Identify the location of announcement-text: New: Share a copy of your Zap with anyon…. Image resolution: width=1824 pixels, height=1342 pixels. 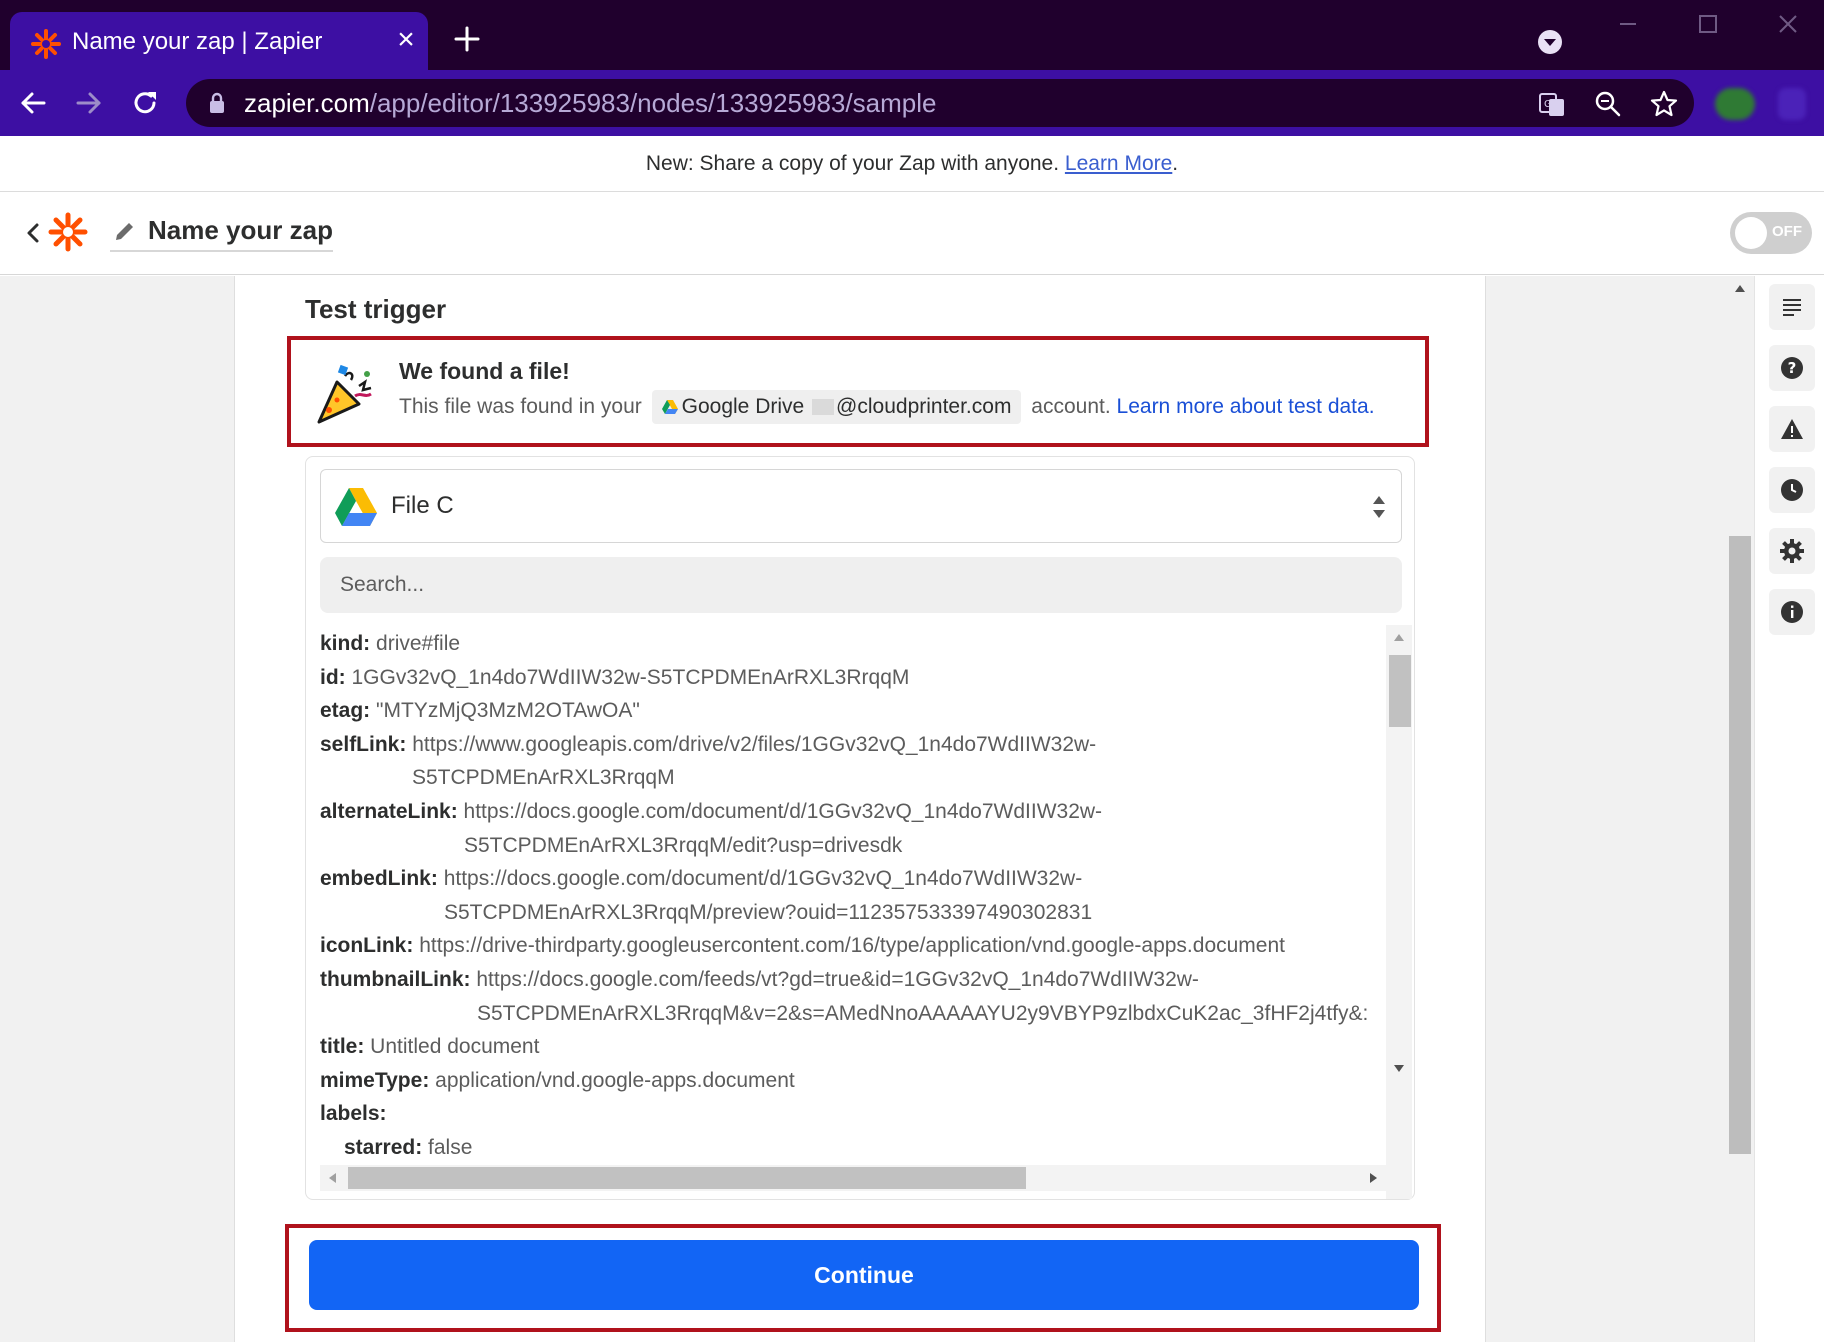
(855, 163).